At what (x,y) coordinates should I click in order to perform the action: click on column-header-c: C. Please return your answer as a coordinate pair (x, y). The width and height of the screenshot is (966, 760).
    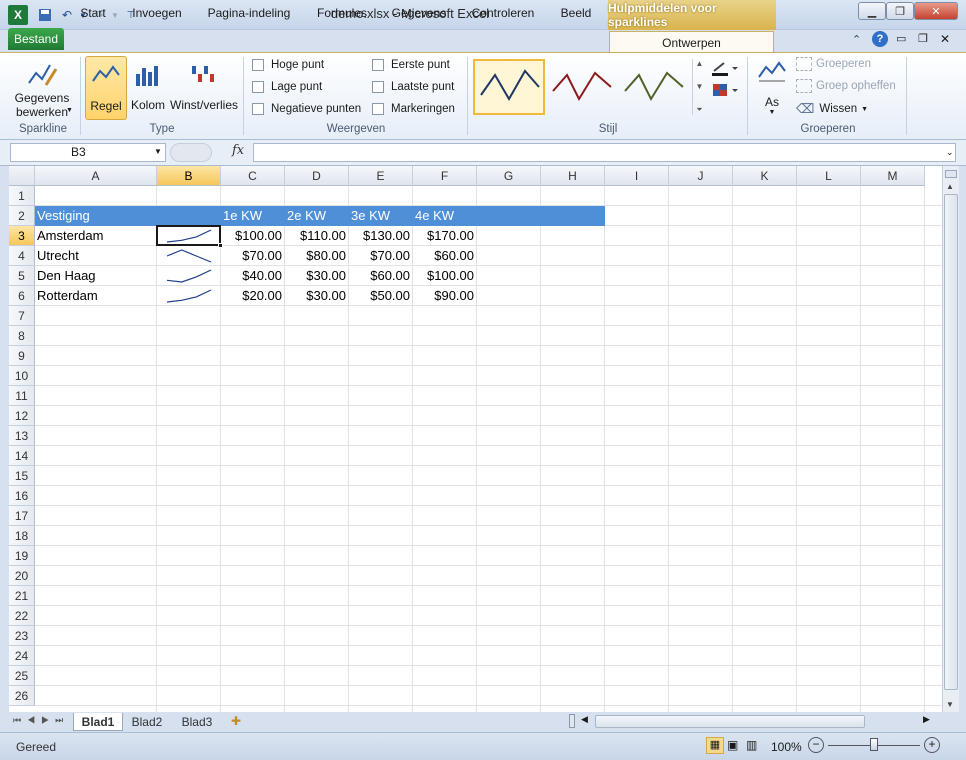
    Looking at the image, I should click on (253, 176).